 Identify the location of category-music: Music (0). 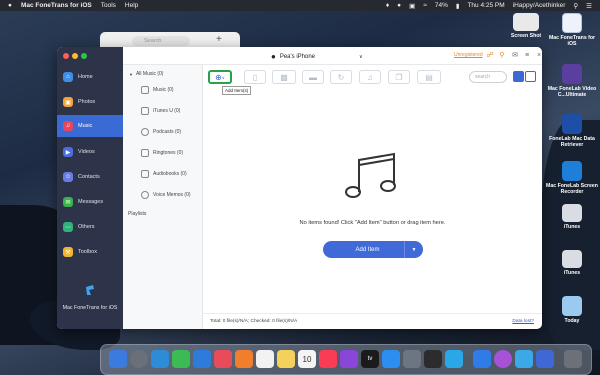
(163, 90).